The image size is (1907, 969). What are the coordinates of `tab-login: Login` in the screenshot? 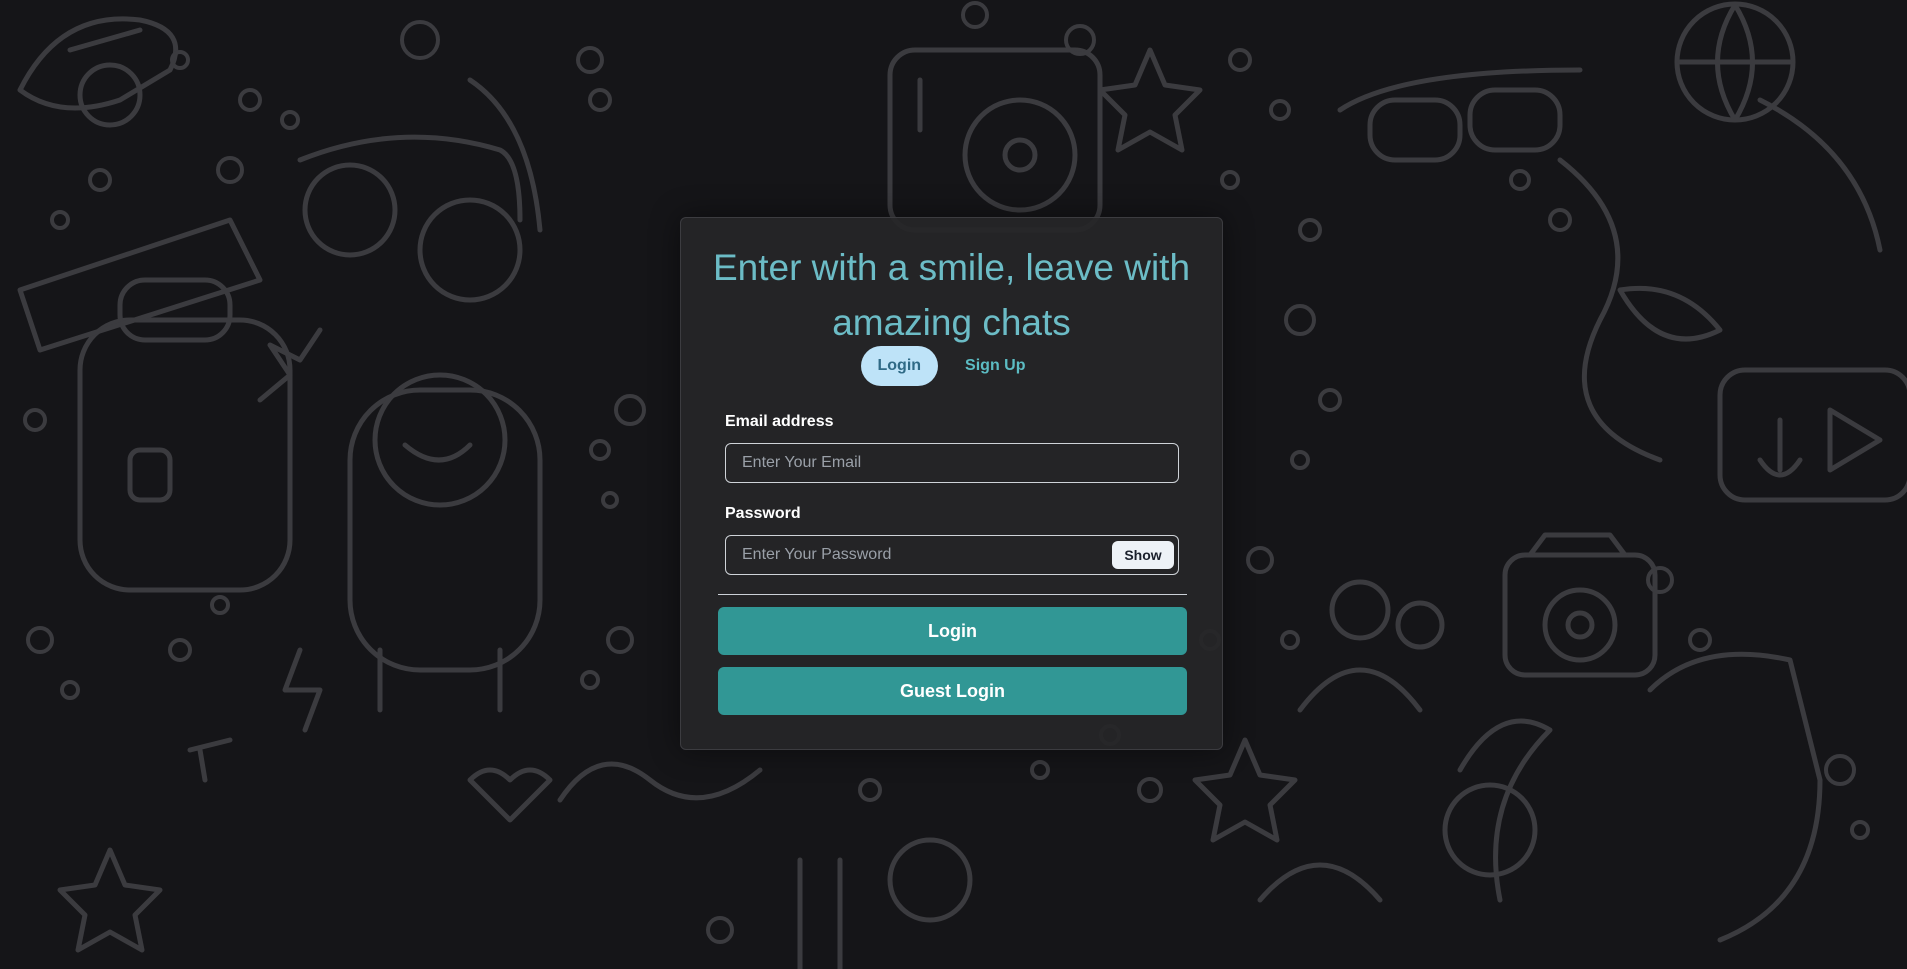 It's located at (899, 366).